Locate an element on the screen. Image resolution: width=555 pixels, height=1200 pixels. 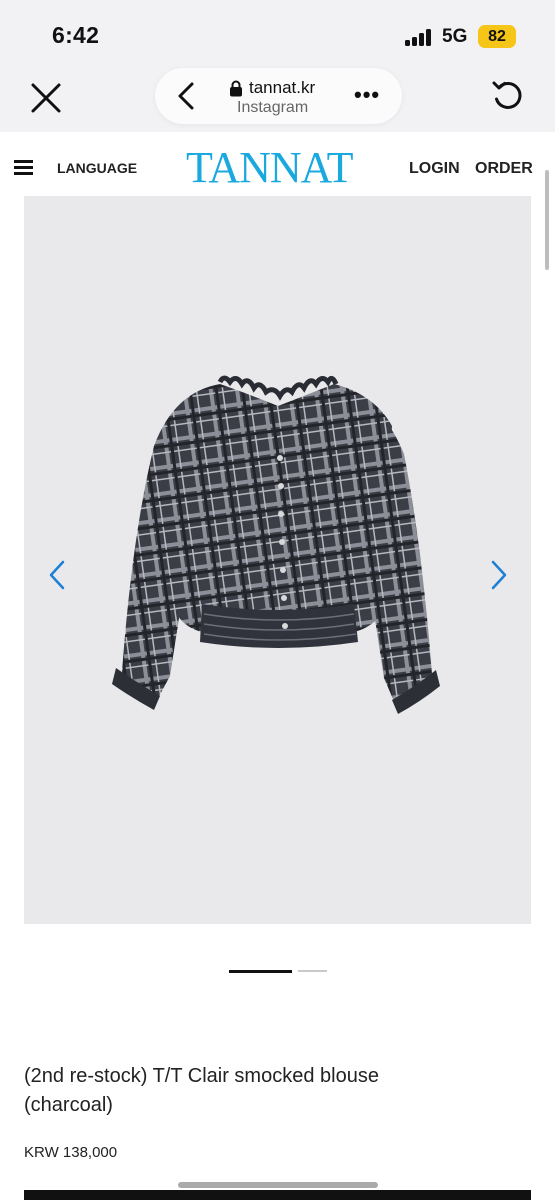
carousel-next-icon is located at coordinates (499, 575).